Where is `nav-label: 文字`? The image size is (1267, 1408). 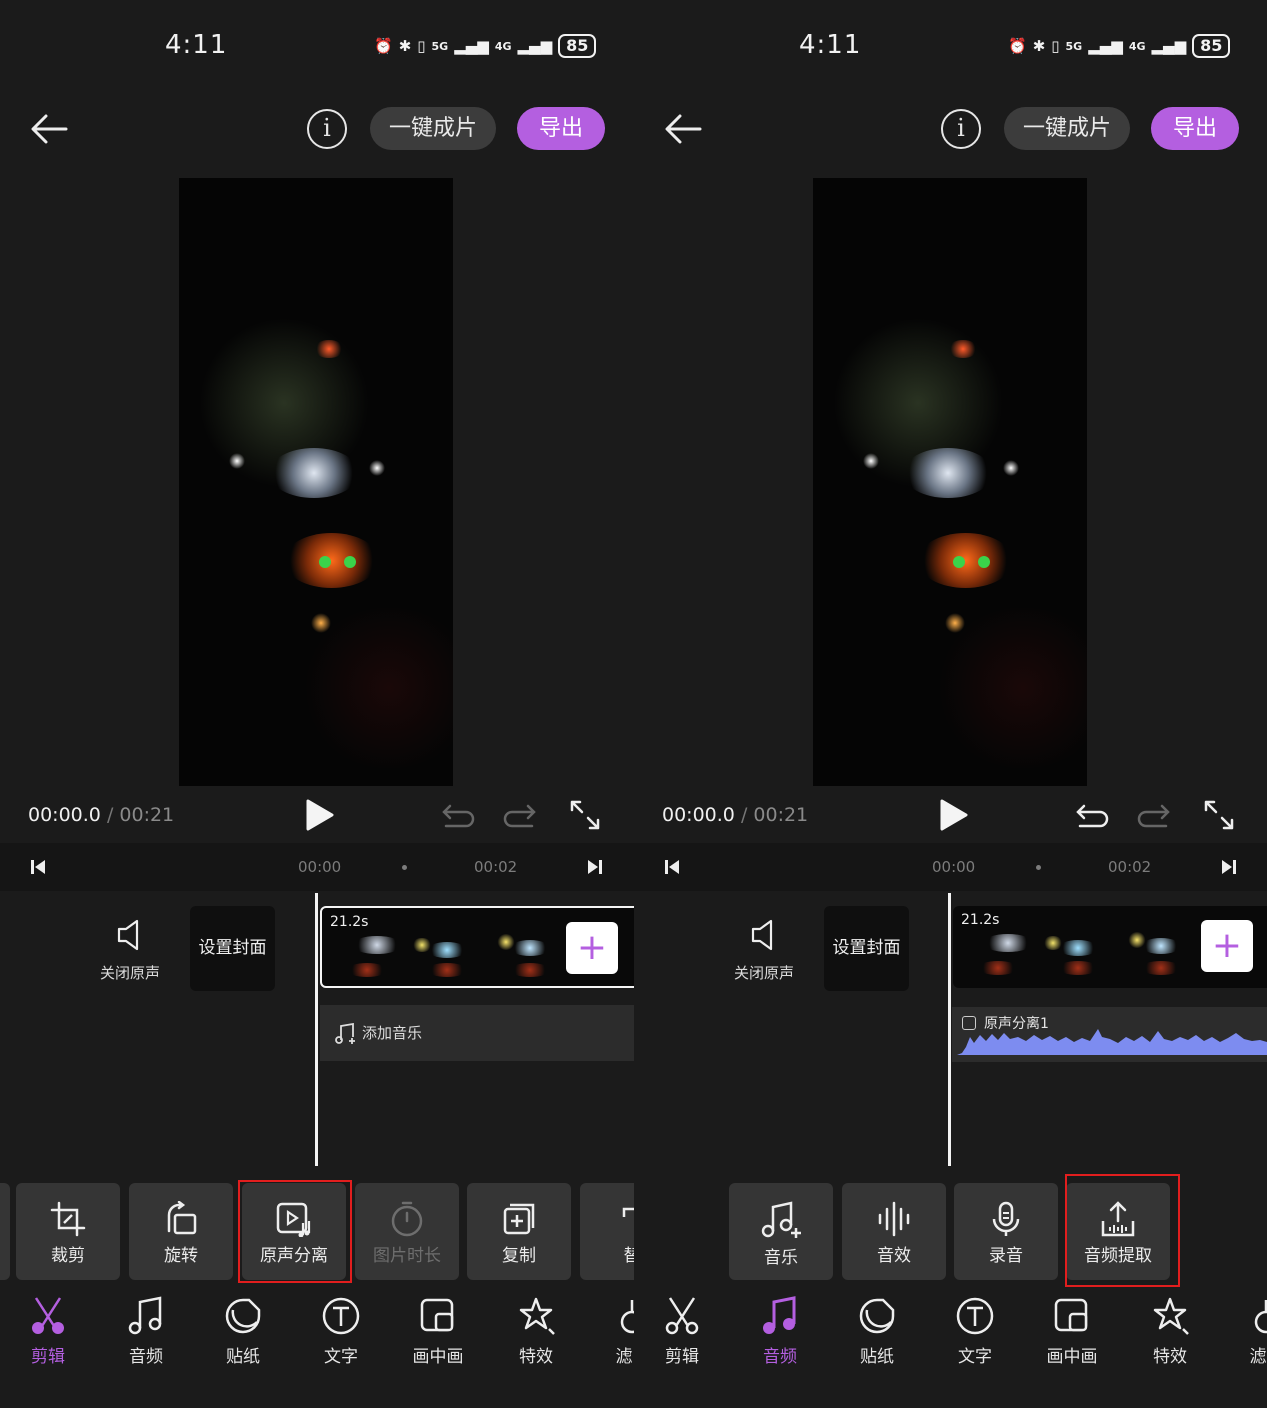 nav-label: 文字 is located at coordinates (975, 1357).